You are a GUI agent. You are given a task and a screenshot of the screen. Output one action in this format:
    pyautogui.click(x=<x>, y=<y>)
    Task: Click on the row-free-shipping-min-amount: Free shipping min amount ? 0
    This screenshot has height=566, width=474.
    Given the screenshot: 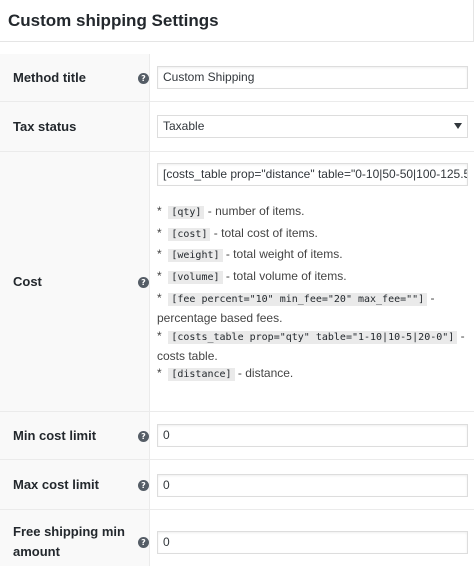 What is the action you would take?
    pyautogui.click(x=237, y=538)
    